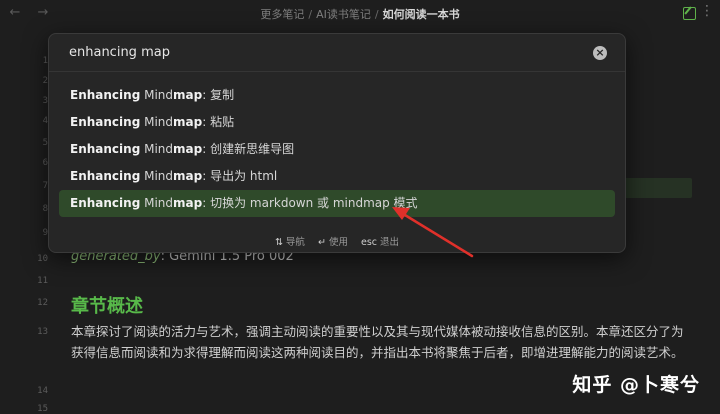 This screenshot has height=414, width=720. I want to click on annotation-arrow-icon, so click(433, 232).